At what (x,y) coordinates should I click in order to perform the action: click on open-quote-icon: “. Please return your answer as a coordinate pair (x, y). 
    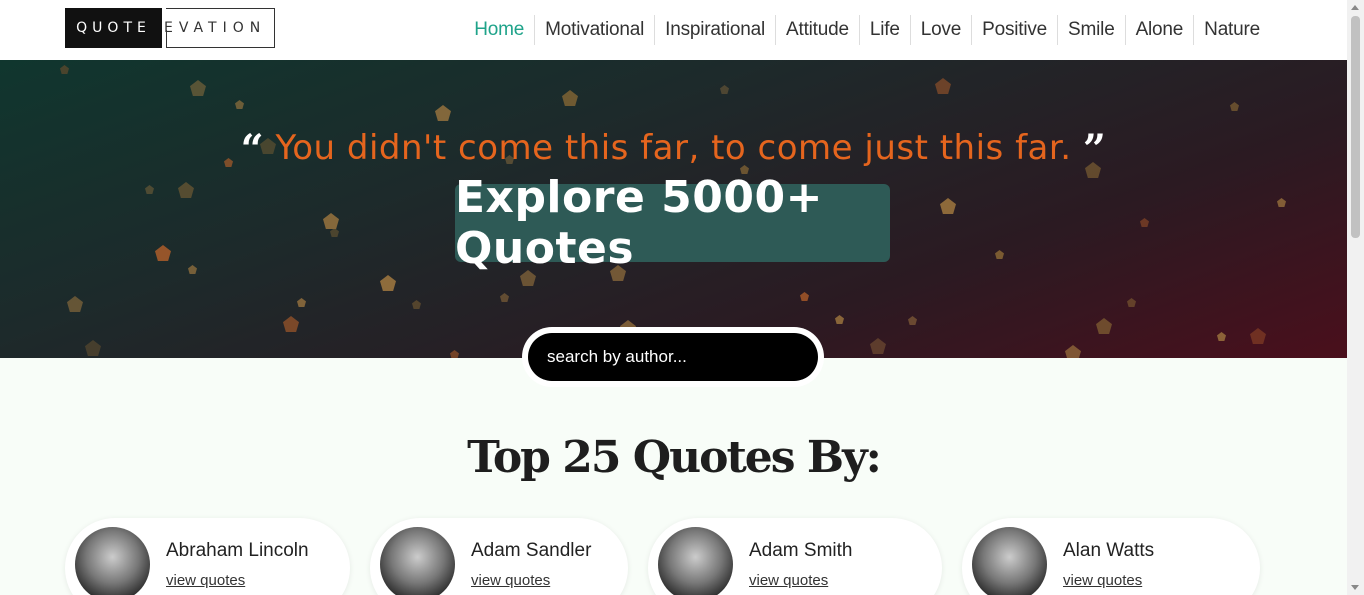
    Looking at the image, I should click on (252, 149).